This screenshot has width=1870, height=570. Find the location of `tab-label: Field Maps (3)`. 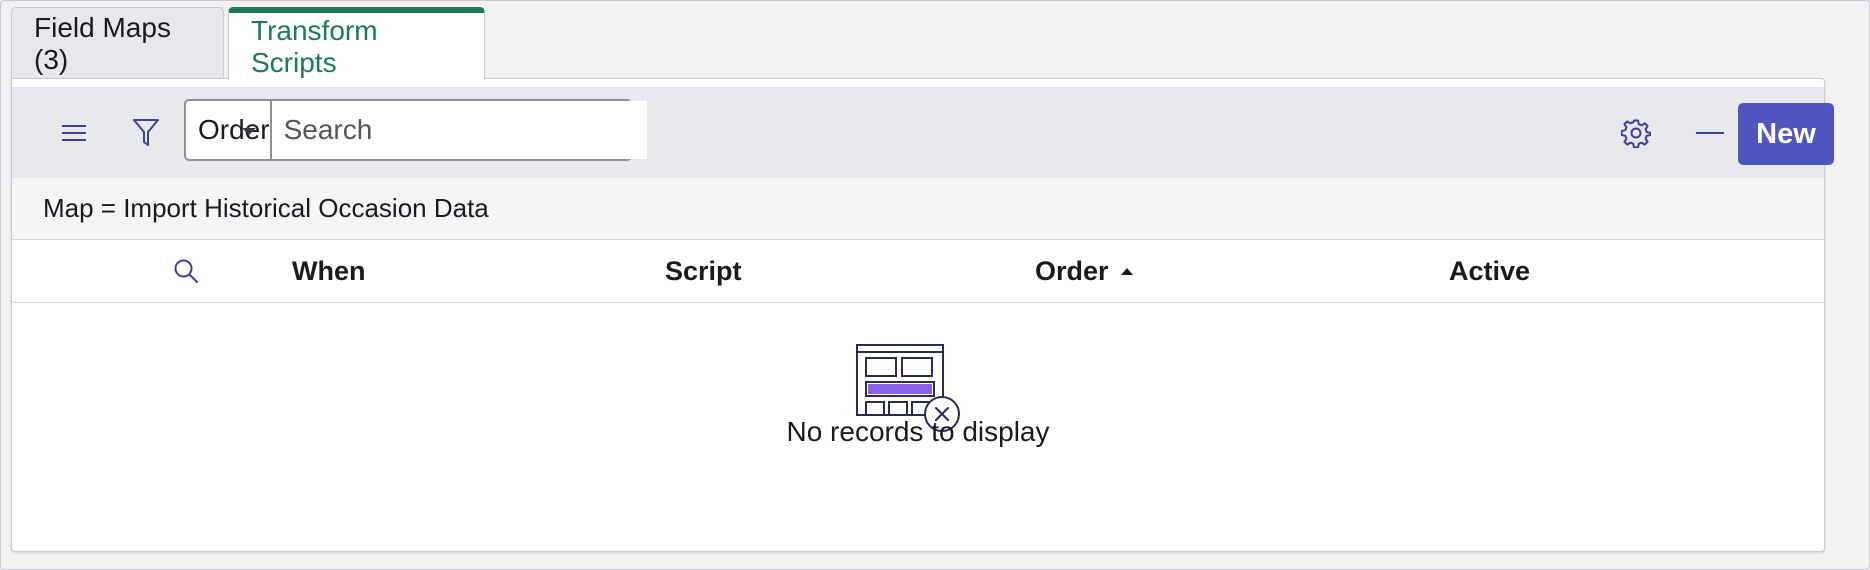

tab-label: Field Maps (3) is located at coordinates (102, 43).